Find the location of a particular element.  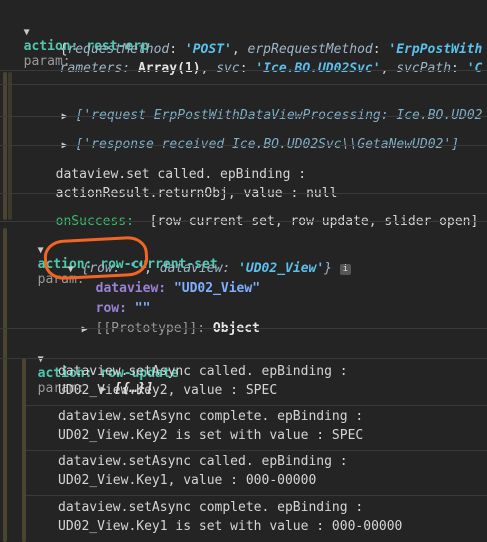

value: Array(1) is located at coordinates (169, 68).